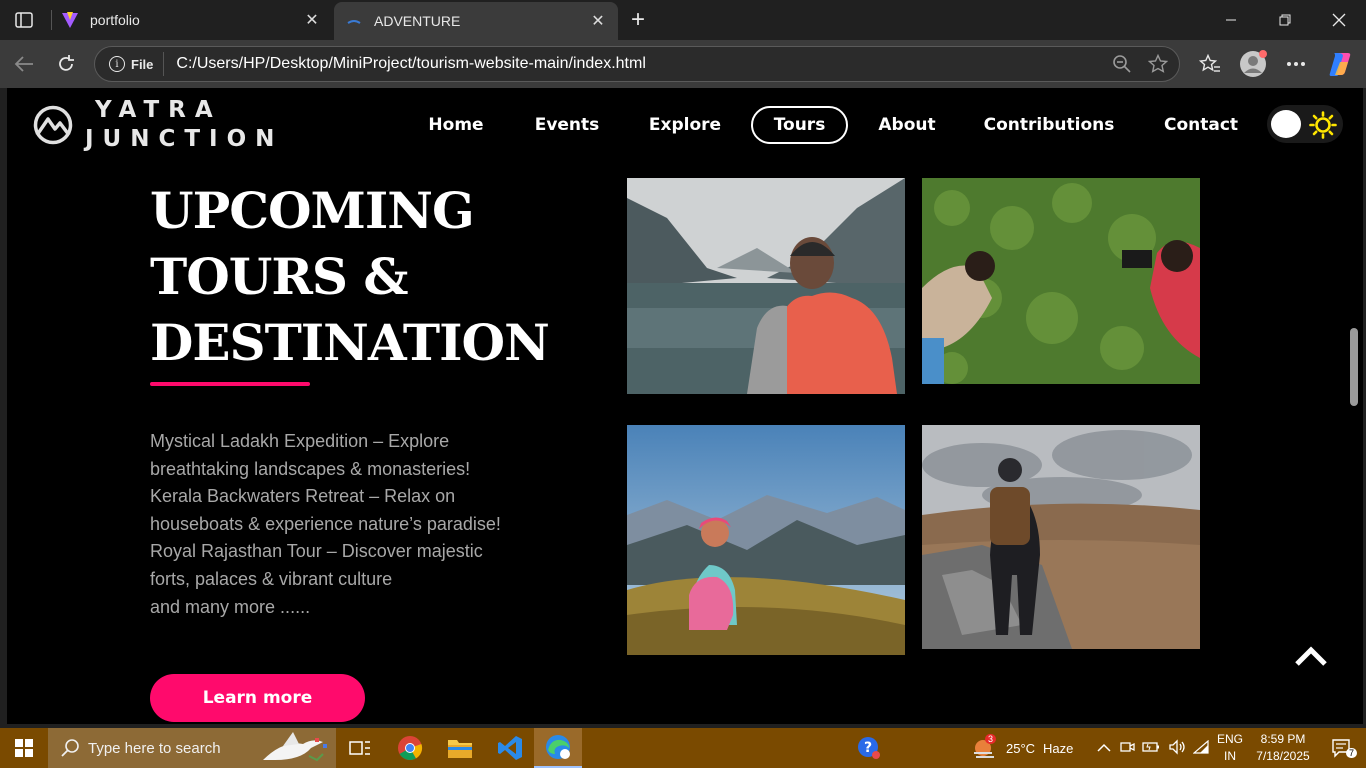  Describe the element at coordinates (316, 551) in the screenshot. I see `description-line: Royal Rajasthan Tour – Discover majestic` at that location.